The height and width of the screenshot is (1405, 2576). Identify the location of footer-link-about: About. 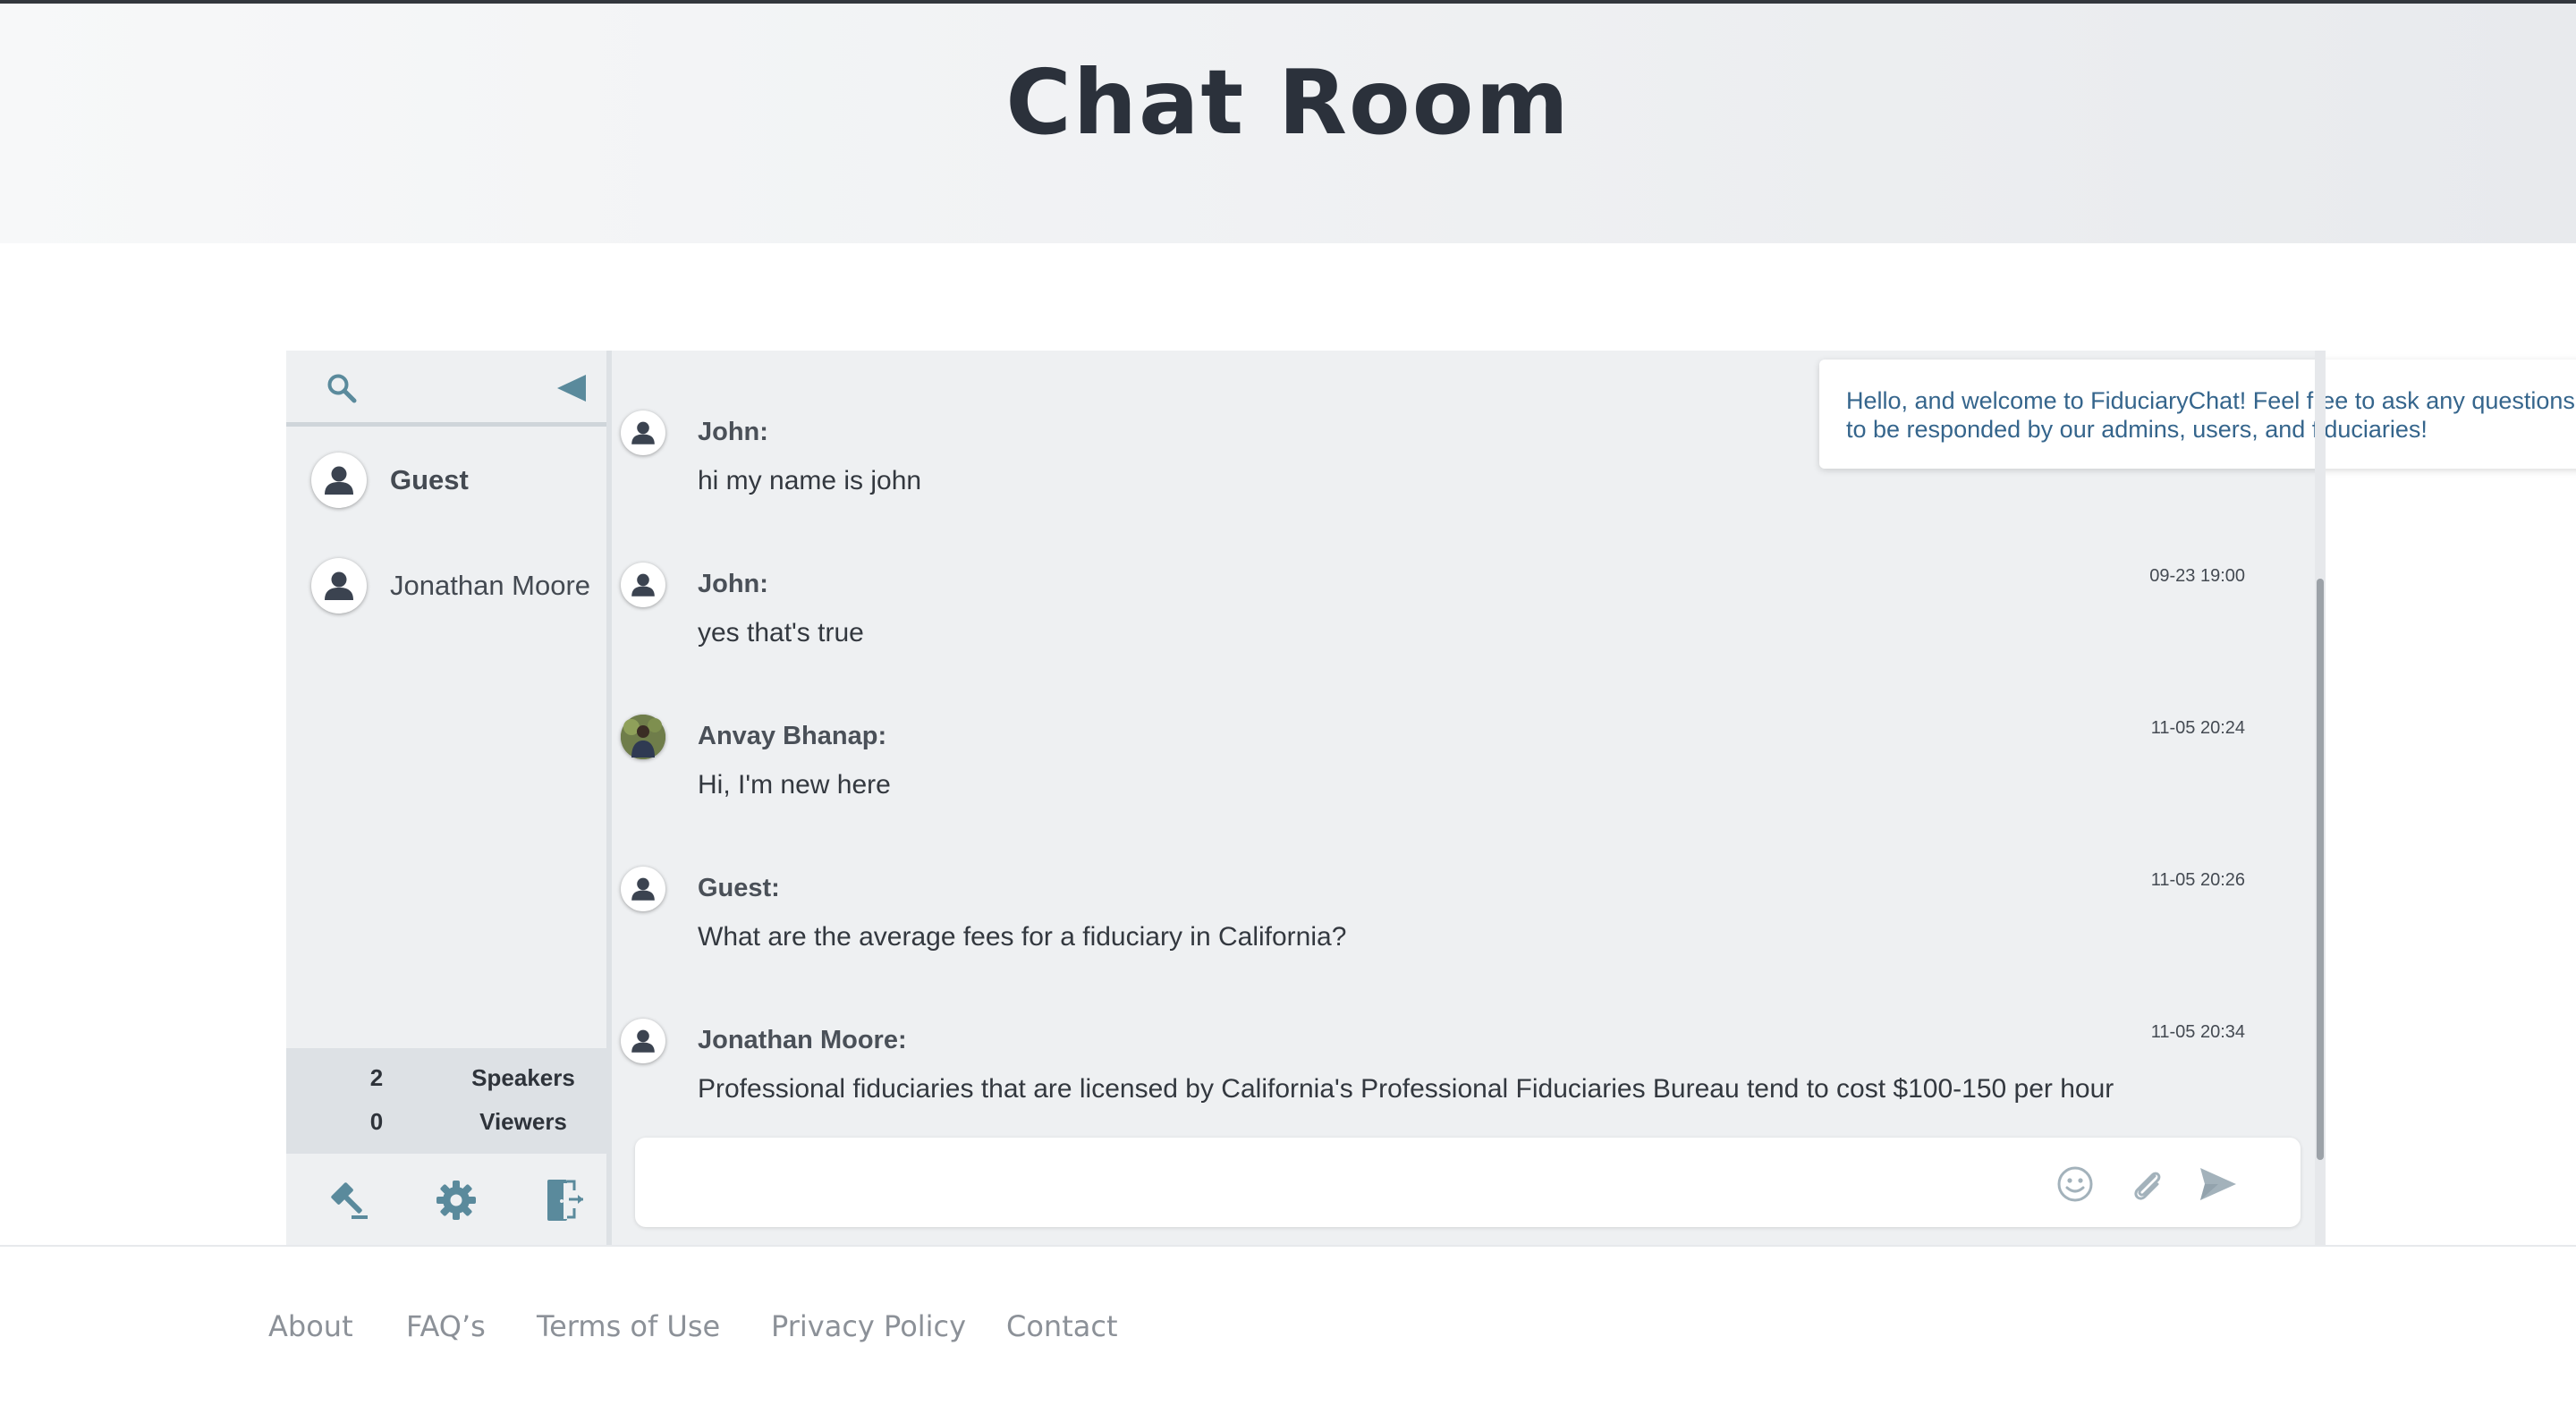
(310, 1326).